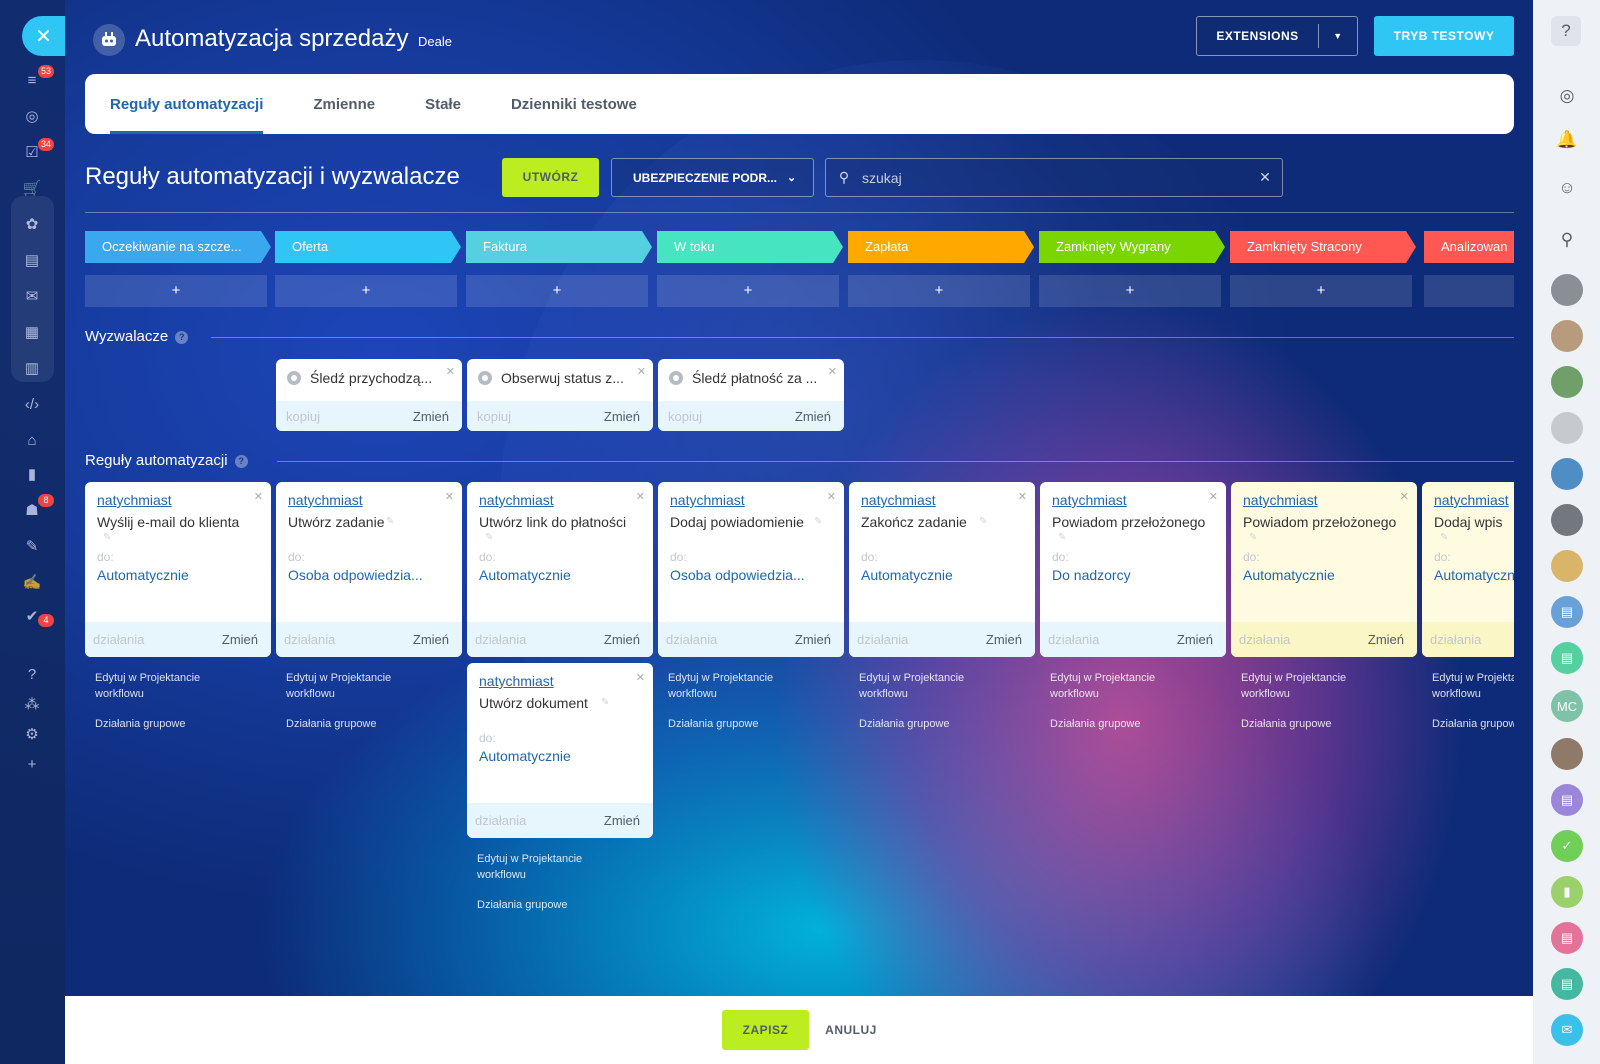 This screenshot has height=1064, width=1600. What do you see at coordinates (1277, 36) in the screenshot?
I see `extensions-button: EXTENSIONS ▼` at bounding box center [1277, 36].